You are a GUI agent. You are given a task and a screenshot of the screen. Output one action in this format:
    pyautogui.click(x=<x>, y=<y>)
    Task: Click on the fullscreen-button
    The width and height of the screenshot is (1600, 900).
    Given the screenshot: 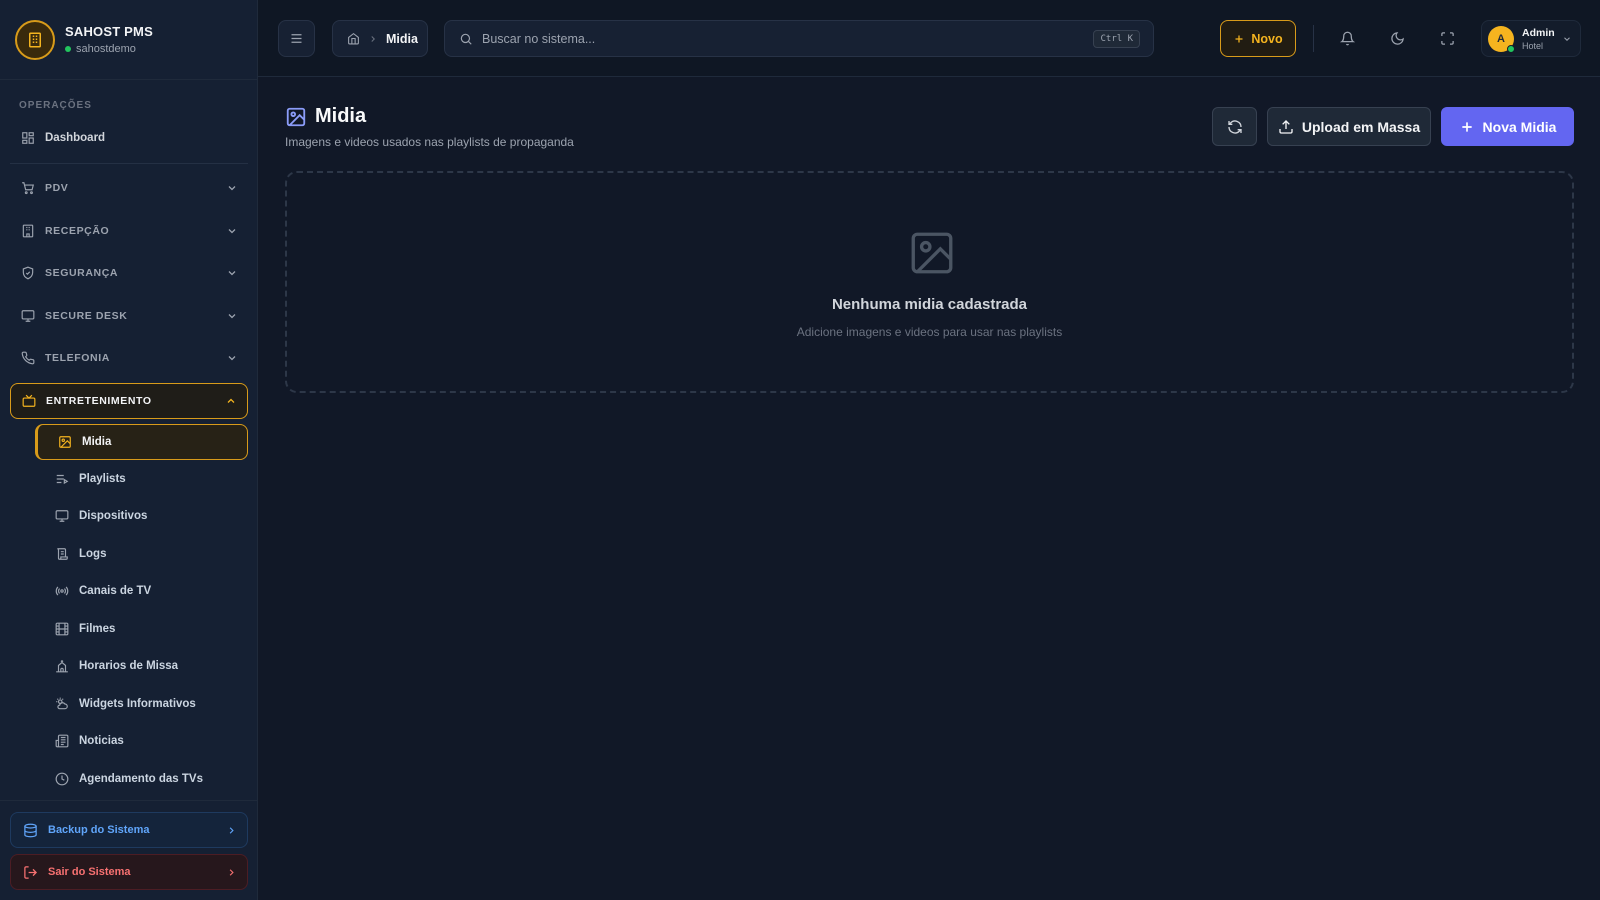 What is the action you would take?
    pyautogui.click(x=1447, y=38)
    